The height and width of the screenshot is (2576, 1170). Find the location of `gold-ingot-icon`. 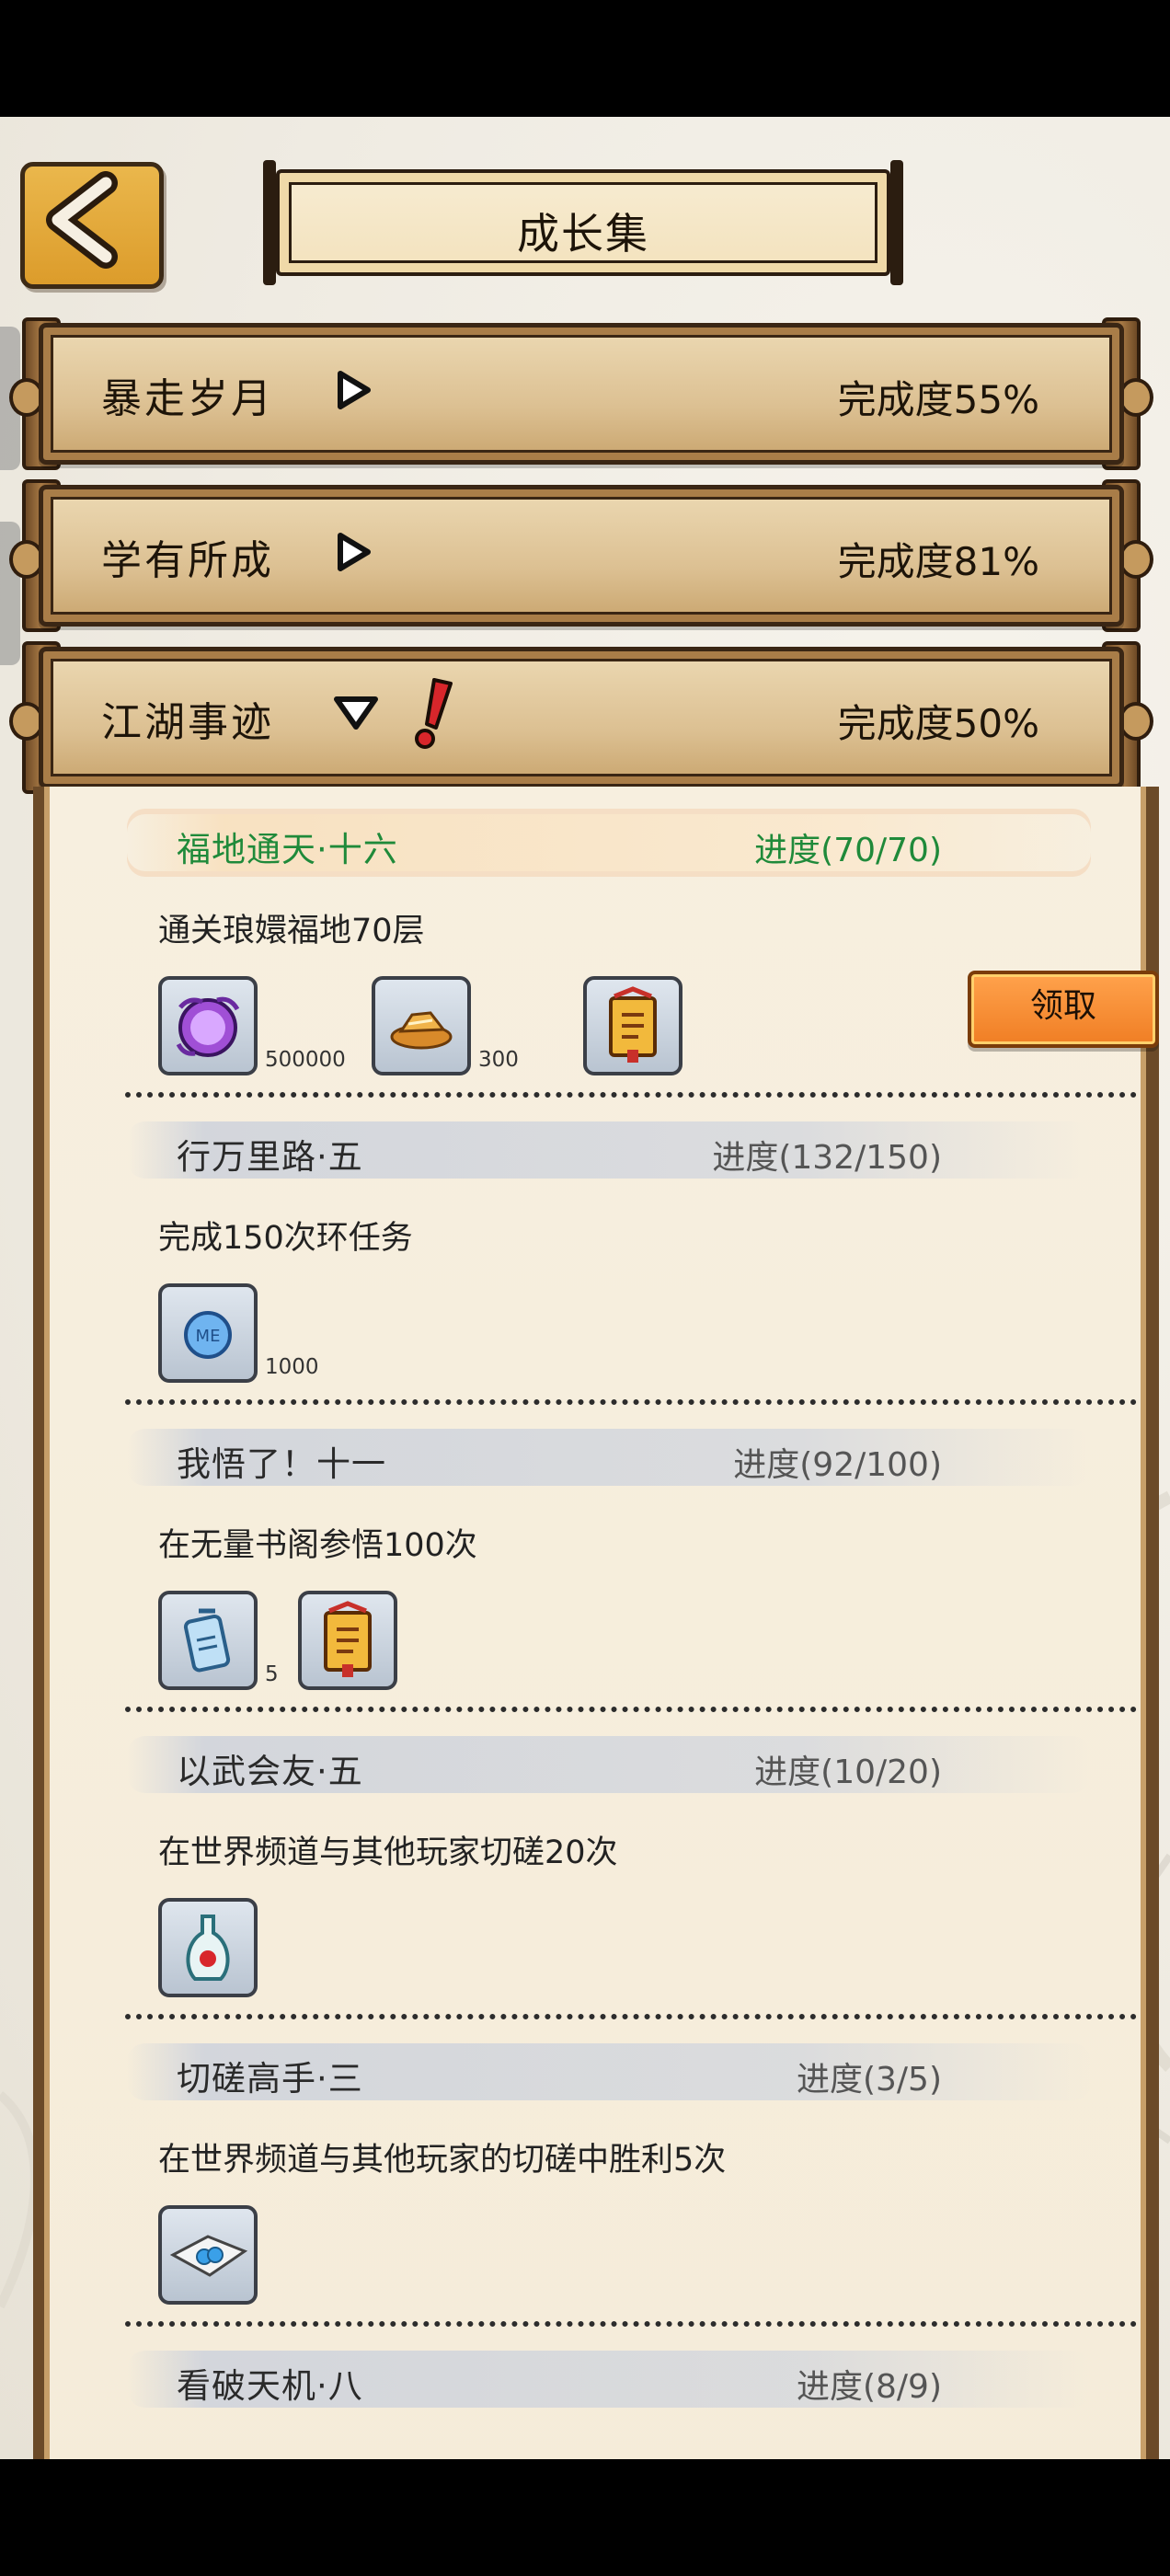

gold-ingot-icon is located at coordinates (421, 1030).